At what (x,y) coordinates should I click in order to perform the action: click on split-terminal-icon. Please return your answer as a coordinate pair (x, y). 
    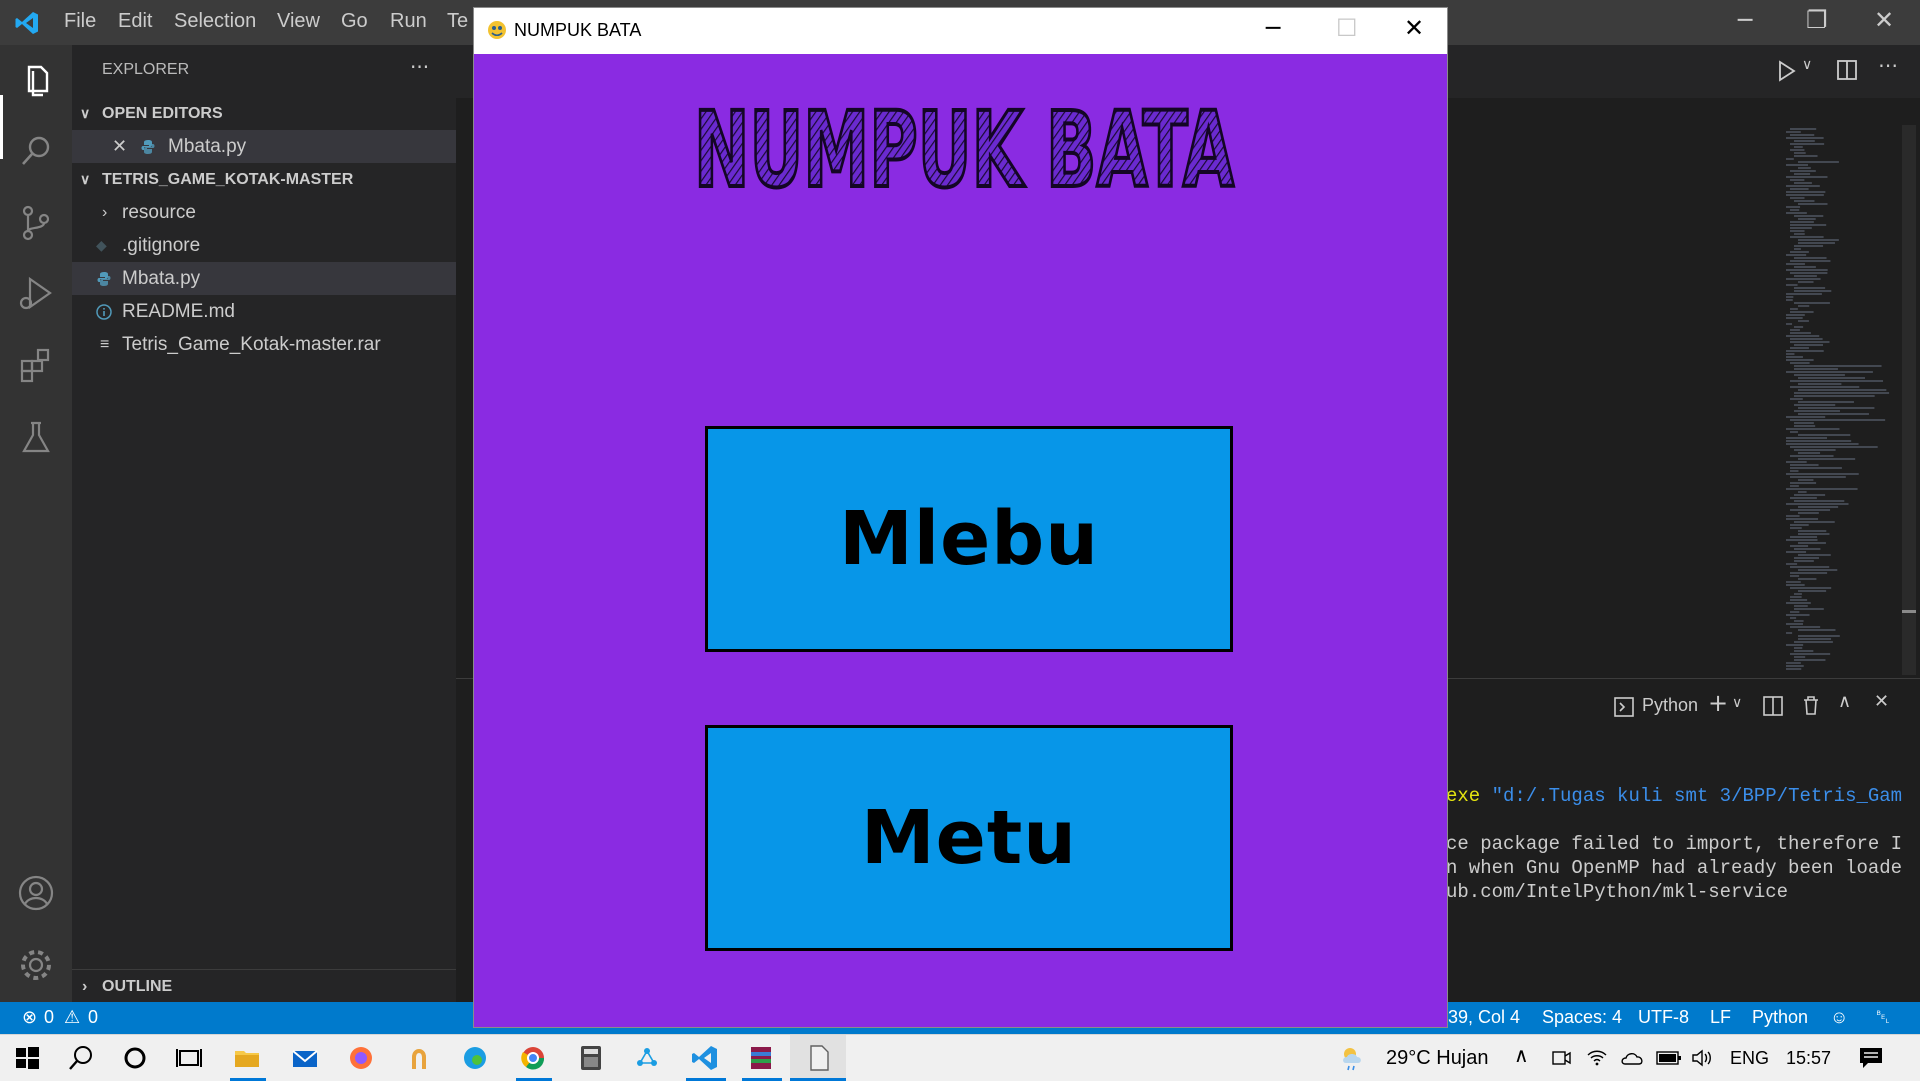
    Looking at the image, I should click on (1773, 706).